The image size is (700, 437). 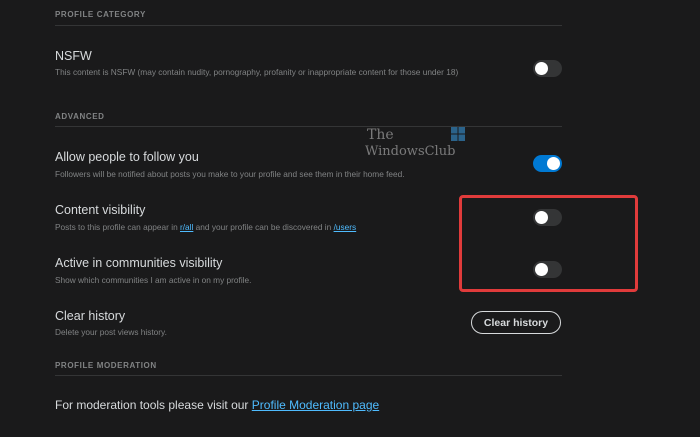 What do you see at coordinates (153, 405) in the screenshot?
I see `moderation-text-prefix: For moderation tools please visit our` at bounding box center [153, 405].